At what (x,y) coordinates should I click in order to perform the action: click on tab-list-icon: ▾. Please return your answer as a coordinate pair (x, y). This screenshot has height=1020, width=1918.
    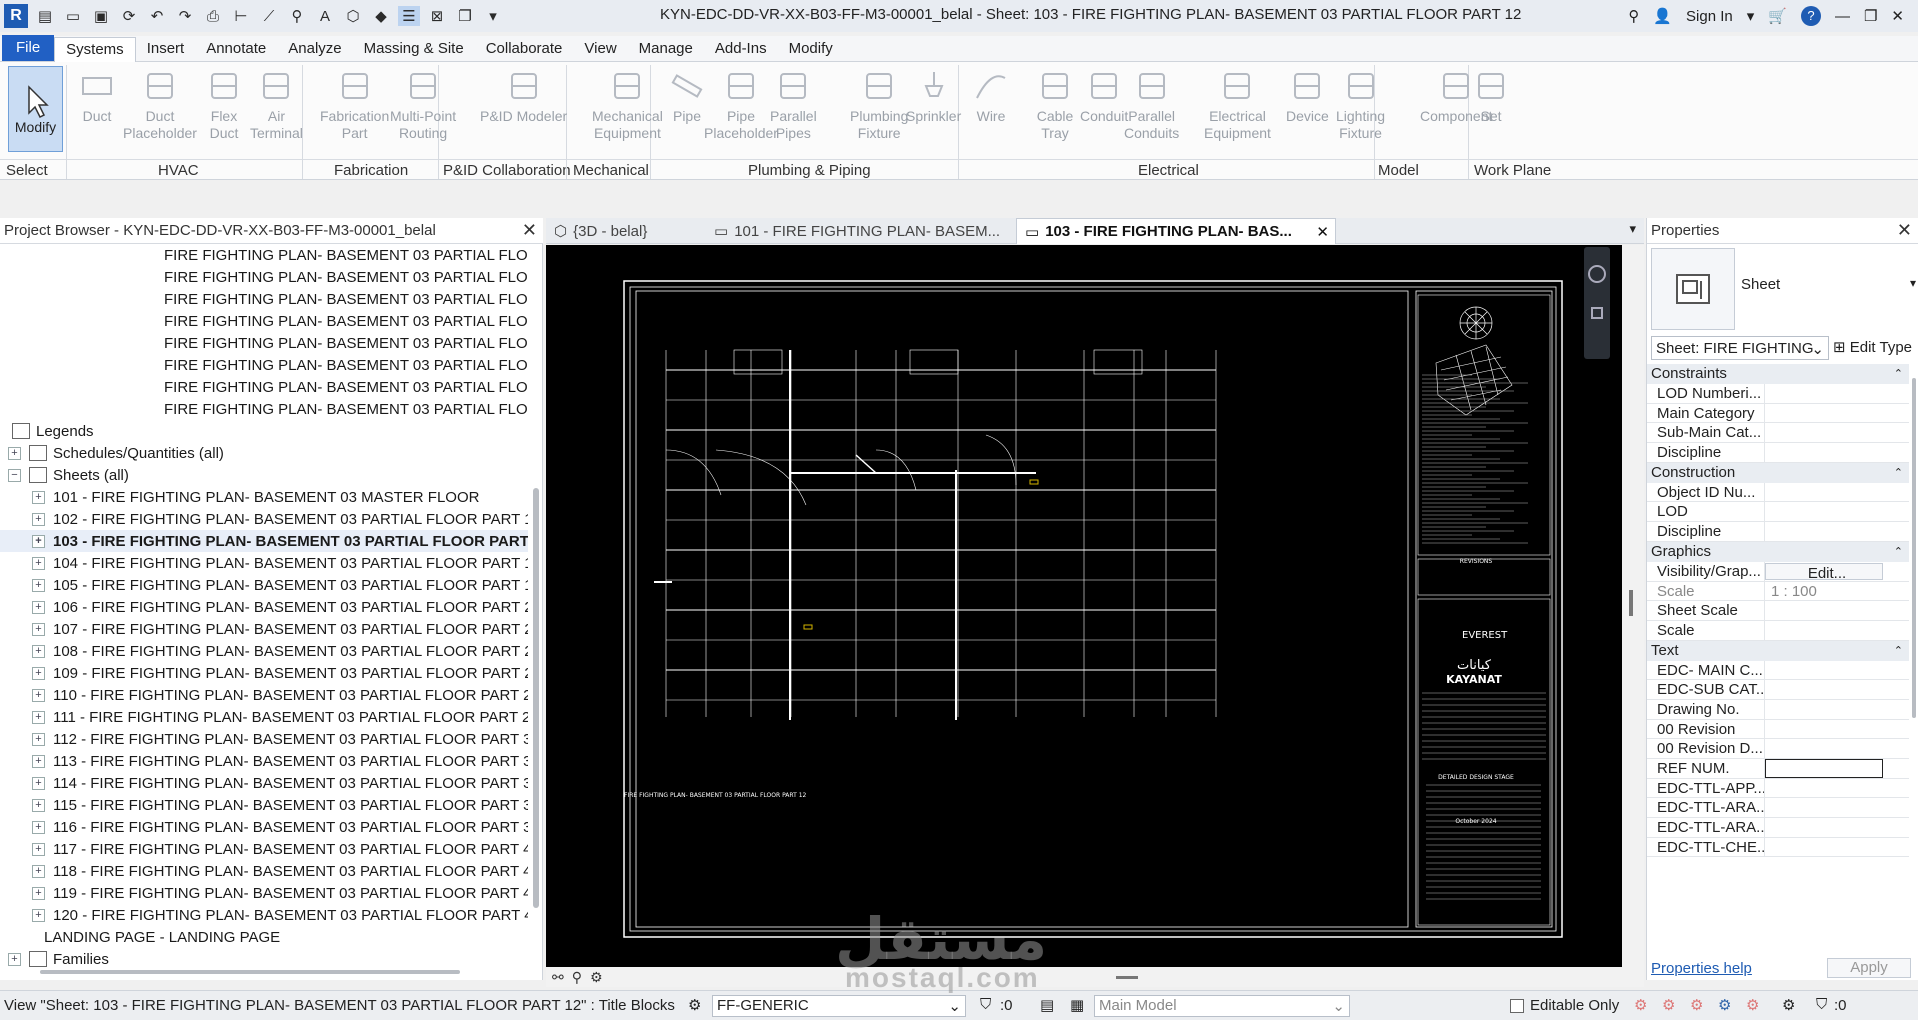
    Looking at the image, I should click on (1632, 229).